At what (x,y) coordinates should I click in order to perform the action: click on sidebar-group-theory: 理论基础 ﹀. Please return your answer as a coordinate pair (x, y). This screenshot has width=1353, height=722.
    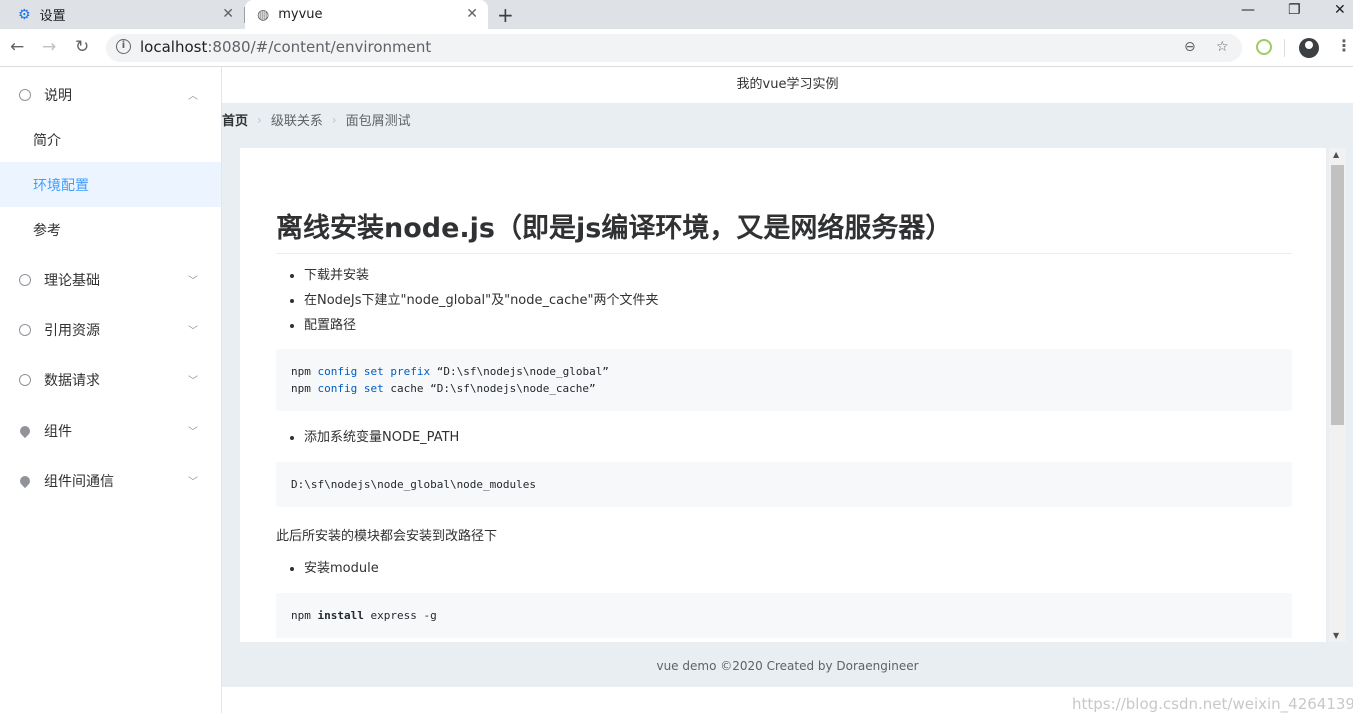
    Looking at the image, I should click on (110, 279).